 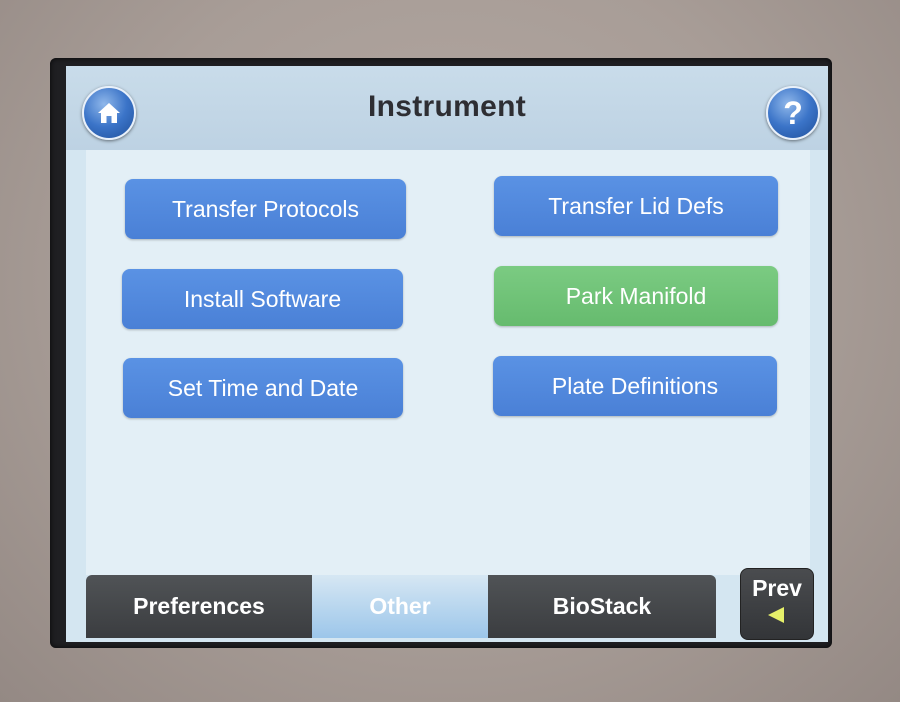 I want to click on prev-label: Prev, so click(x=777, y=588).